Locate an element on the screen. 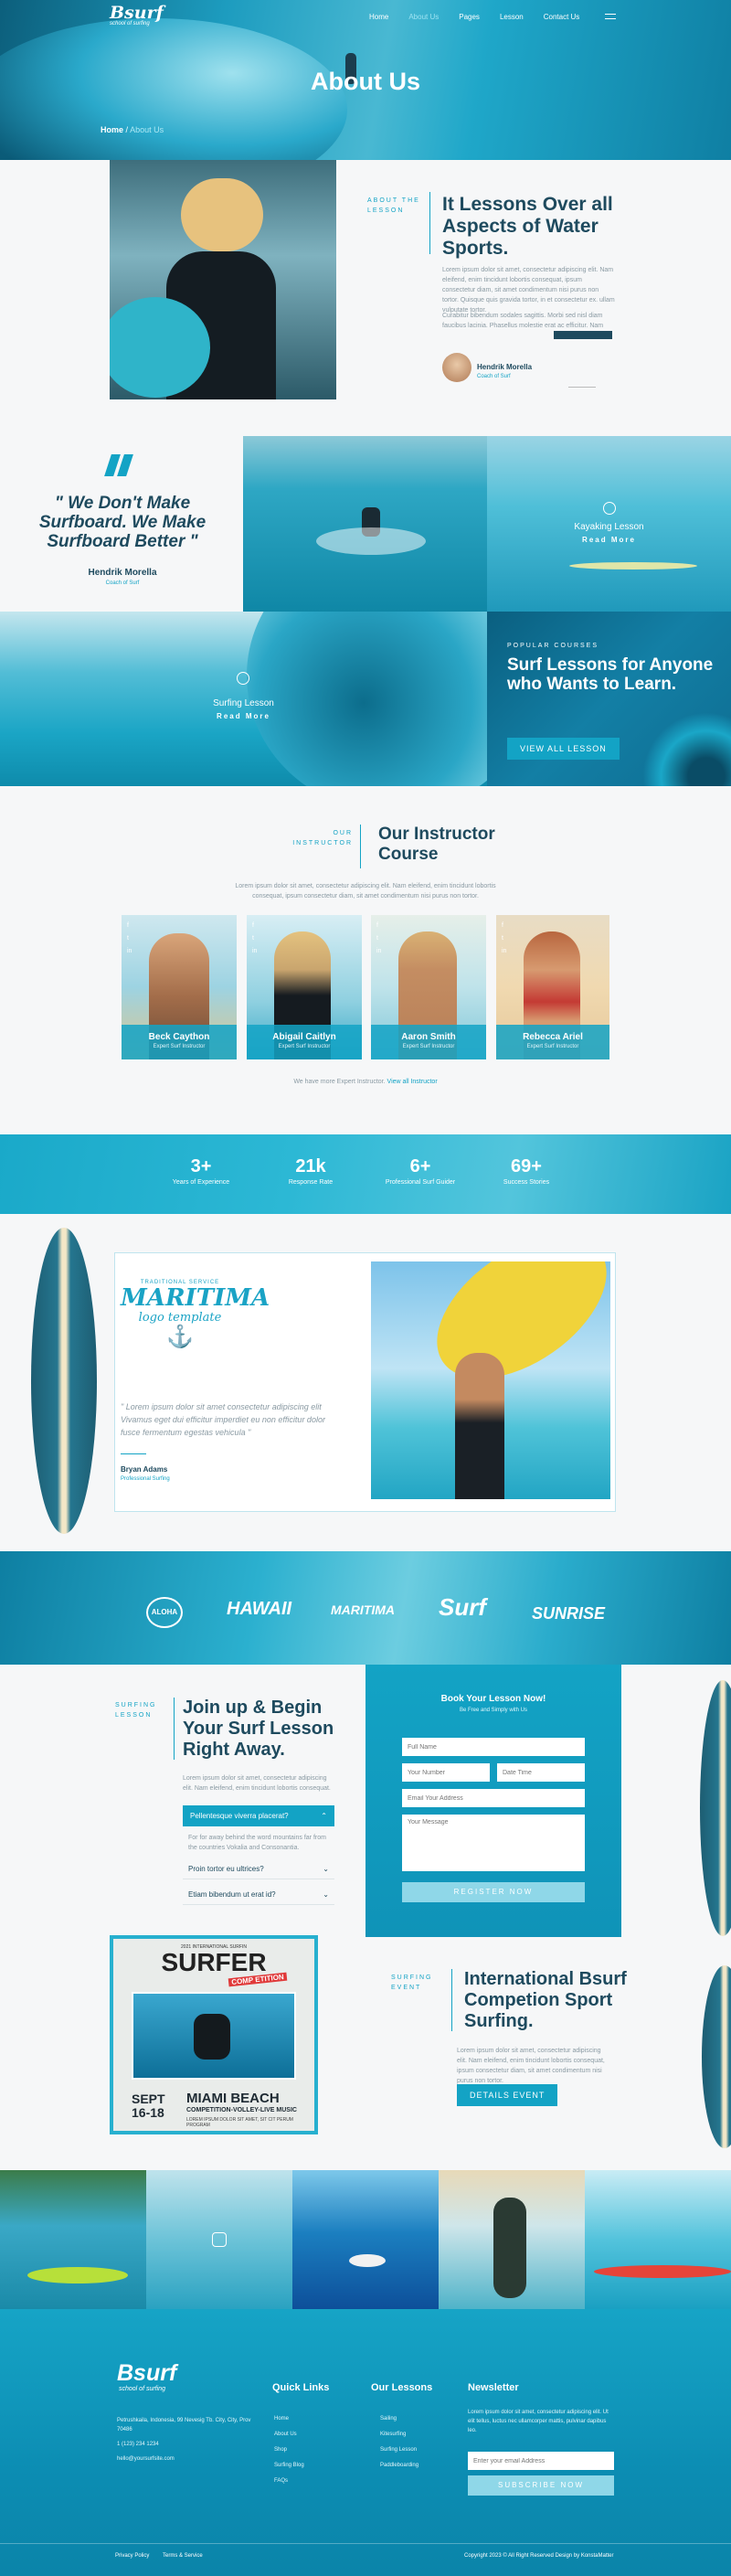 The width and height of the screenshot is (731, 2576). poster-surfer-shape is located at coordinates (212, 2037).